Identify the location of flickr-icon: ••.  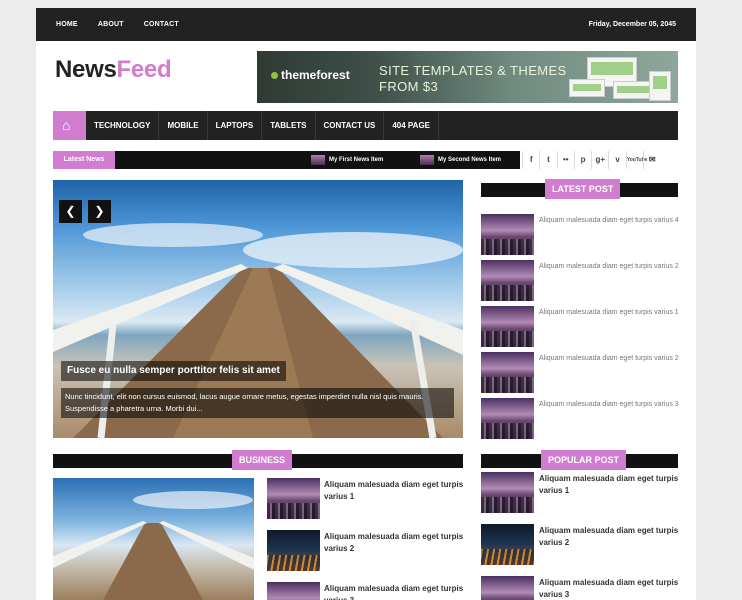
(565, 160).